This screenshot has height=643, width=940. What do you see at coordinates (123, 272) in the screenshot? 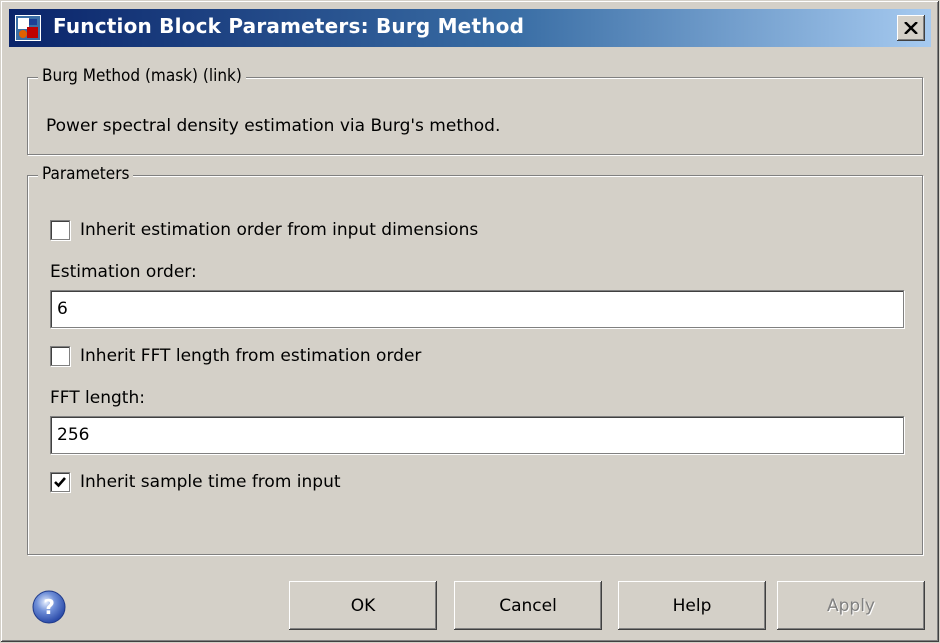
I see `estimation-order-label: Estimation order:` at bounding box center [123, 272].